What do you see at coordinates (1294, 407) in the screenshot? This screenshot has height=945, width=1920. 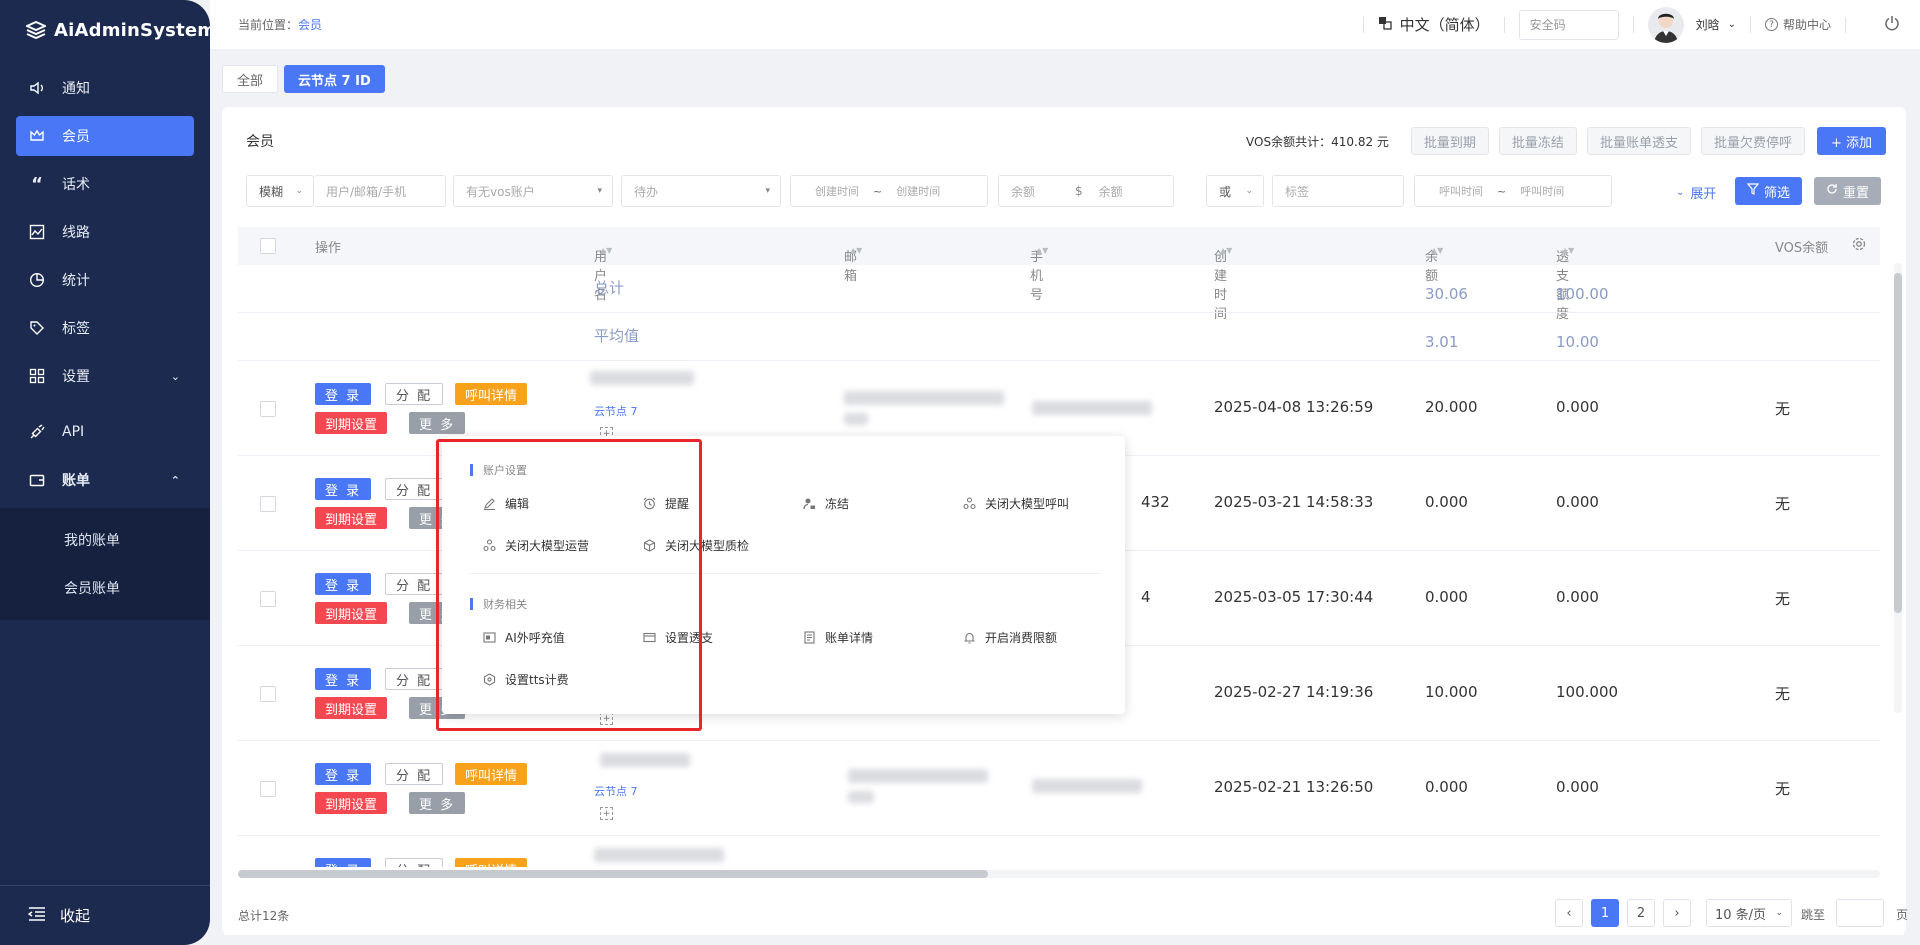 I see `created-time: 2025-04-08 13:26:59` at bounding box center [1294, 407].